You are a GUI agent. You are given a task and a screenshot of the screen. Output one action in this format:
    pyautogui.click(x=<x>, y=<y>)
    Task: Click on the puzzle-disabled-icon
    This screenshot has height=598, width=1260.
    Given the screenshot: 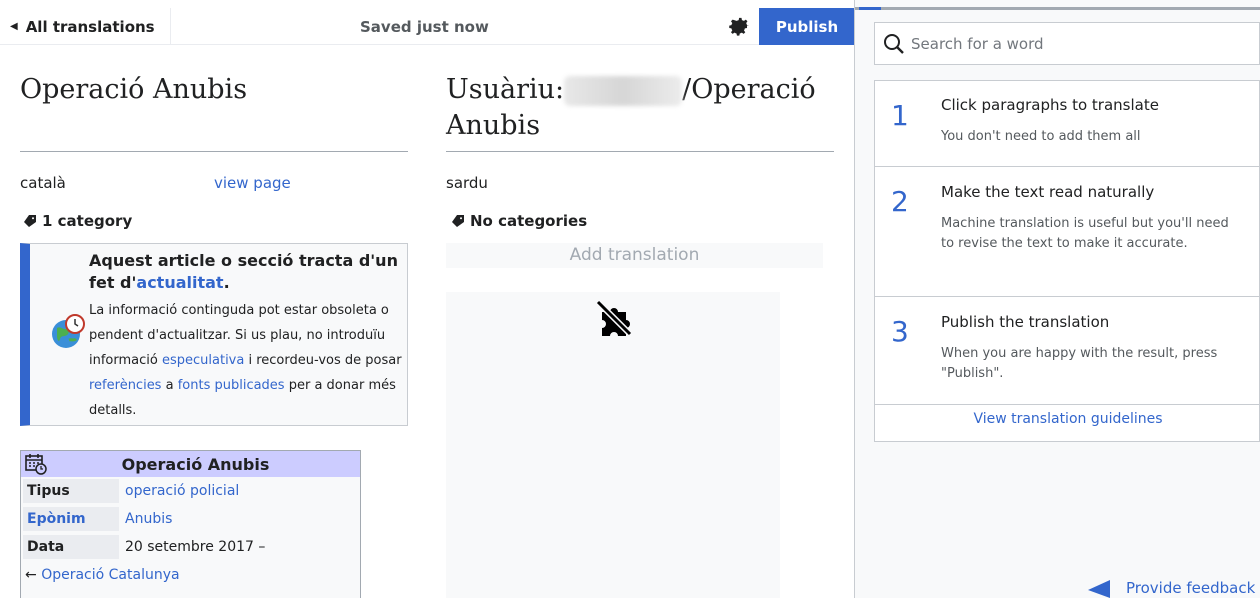 What is the action you would take?
    pyautogui.click(x=614, y=318)
    